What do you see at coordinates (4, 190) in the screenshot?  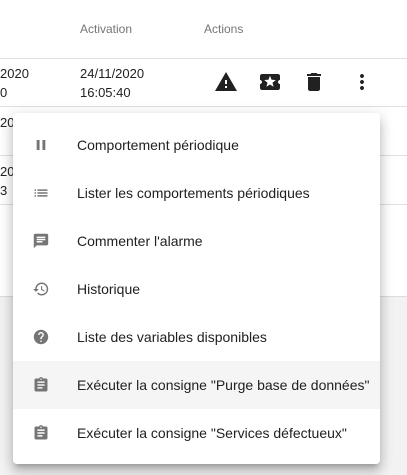 I see `time-cell-partial: 3` at bounding box center [4, 190].